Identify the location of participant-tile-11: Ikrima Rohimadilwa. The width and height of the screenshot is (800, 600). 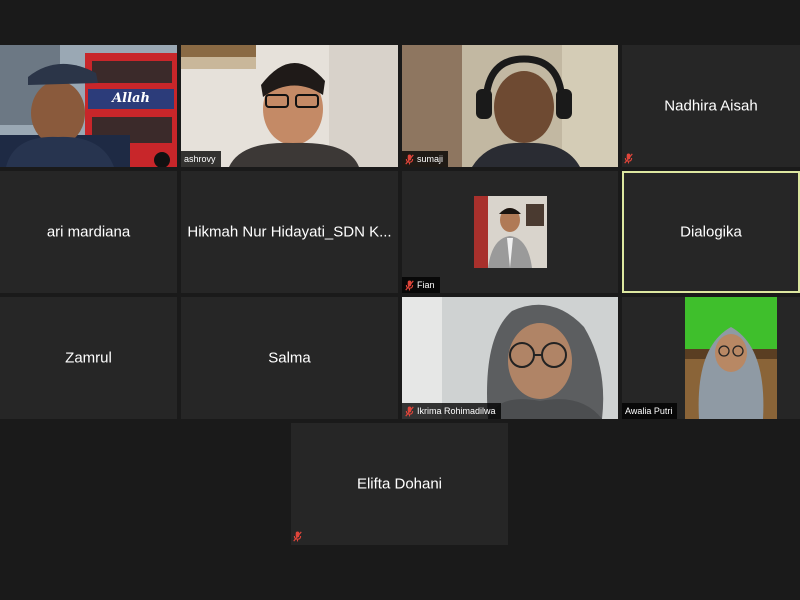
(510, 358).